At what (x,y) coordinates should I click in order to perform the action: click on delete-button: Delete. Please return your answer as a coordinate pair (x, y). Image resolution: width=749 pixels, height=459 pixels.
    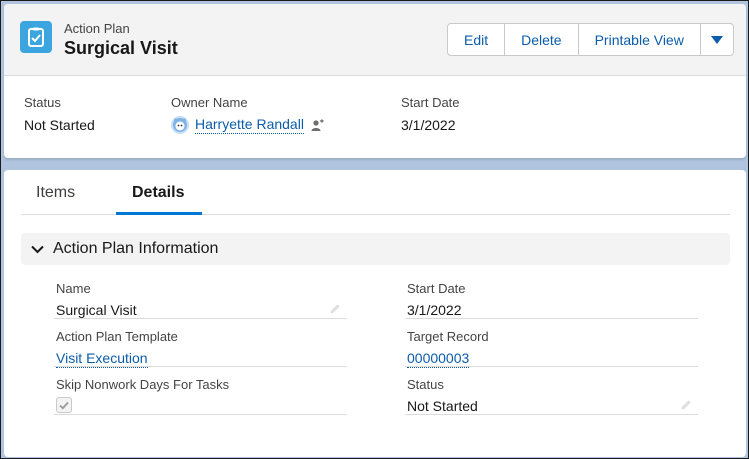
    Looking at the image, I should click on (542, 39).